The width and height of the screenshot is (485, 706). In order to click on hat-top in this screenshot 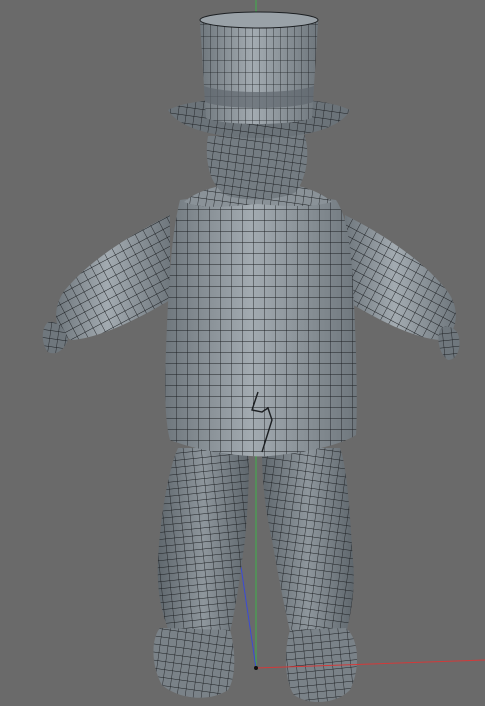, I will do `click(259, 20)`.